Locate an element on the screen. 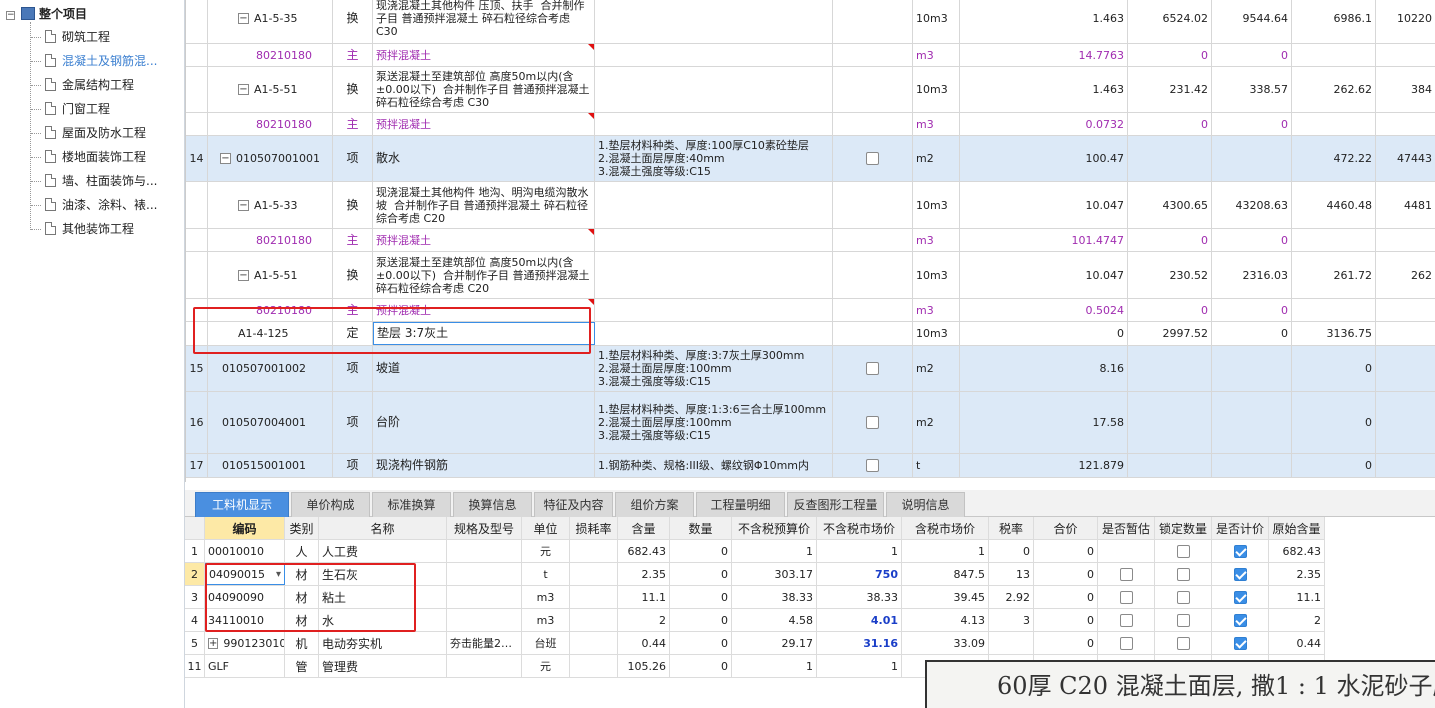 The height and width of the screenshot is (708, 1435). header-cell: 编码 is located at coordinates (245, 528).